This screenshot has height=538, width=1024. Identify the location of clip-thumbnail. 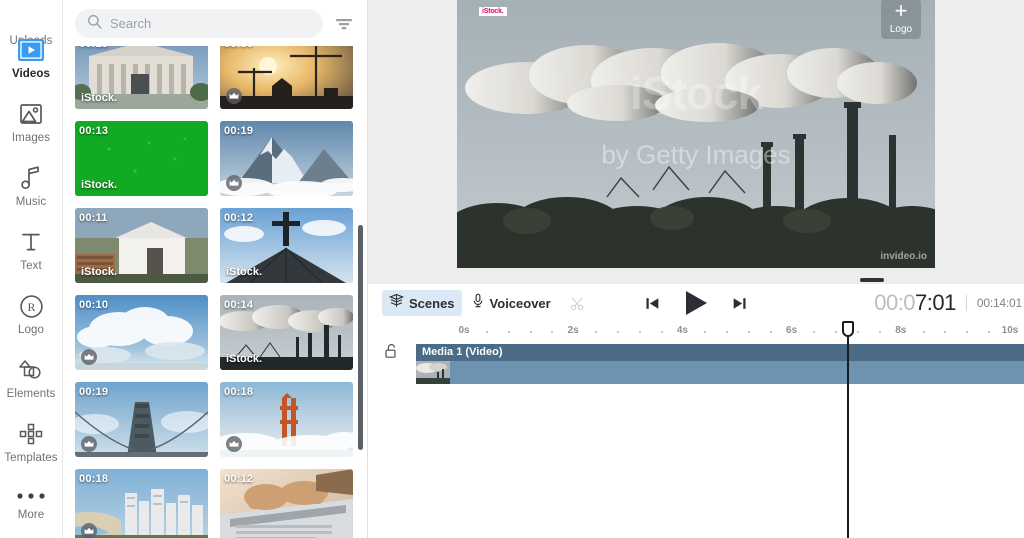
(433, 372).